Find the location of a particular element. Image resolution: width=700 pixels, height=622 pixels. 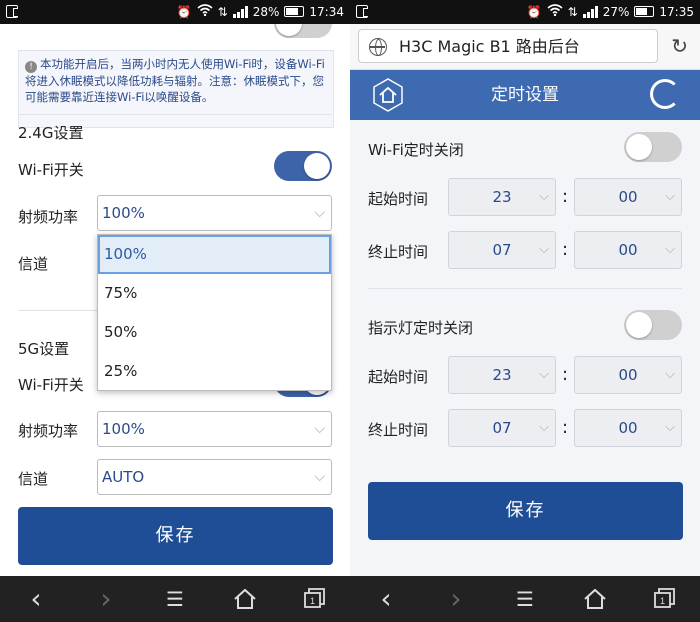

power-label-2g: 射频功率 is located at coordinates (48, 217).